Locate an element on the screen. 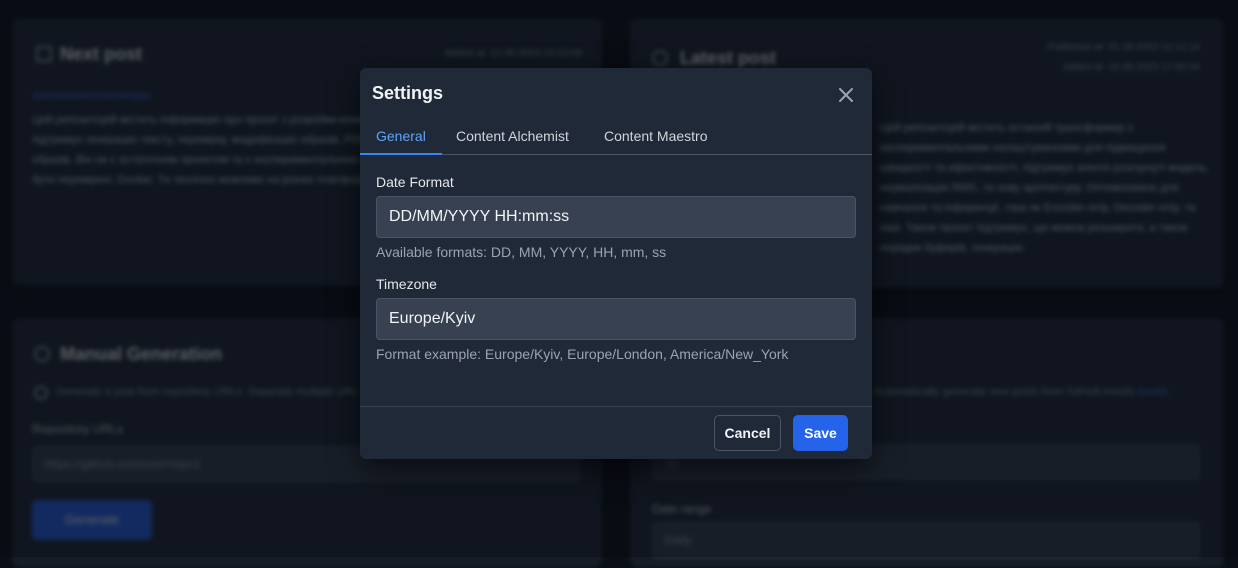 The height and width of the screenshot is (568, 1238). modal-title: Settings is located at coordinates (408, 93).